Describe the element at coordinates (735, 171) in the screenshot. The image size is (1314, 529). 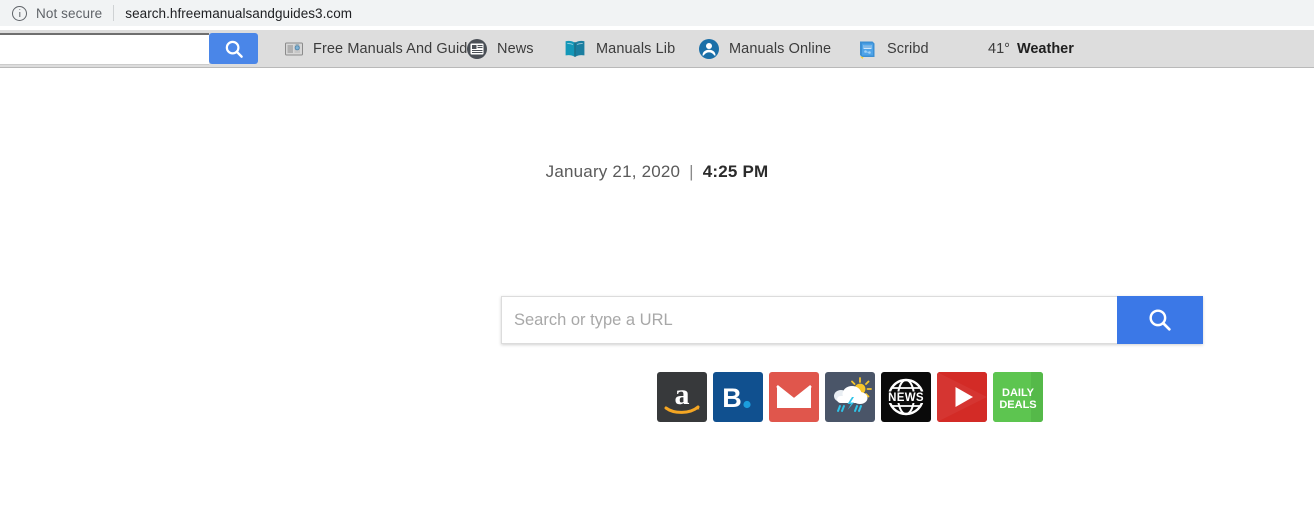
I see `current-time: 4:25 PM` at that location.